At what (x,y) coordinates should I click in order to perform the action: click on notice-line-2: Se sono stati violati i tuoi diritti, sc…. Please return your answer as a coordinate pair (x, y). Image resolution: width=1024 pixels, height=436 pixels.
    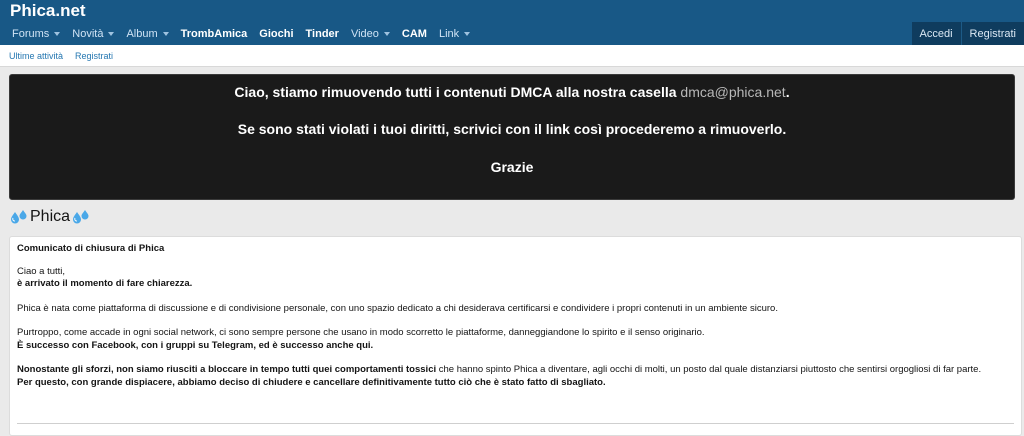
    Looking at the image, I should click on (512, 129).